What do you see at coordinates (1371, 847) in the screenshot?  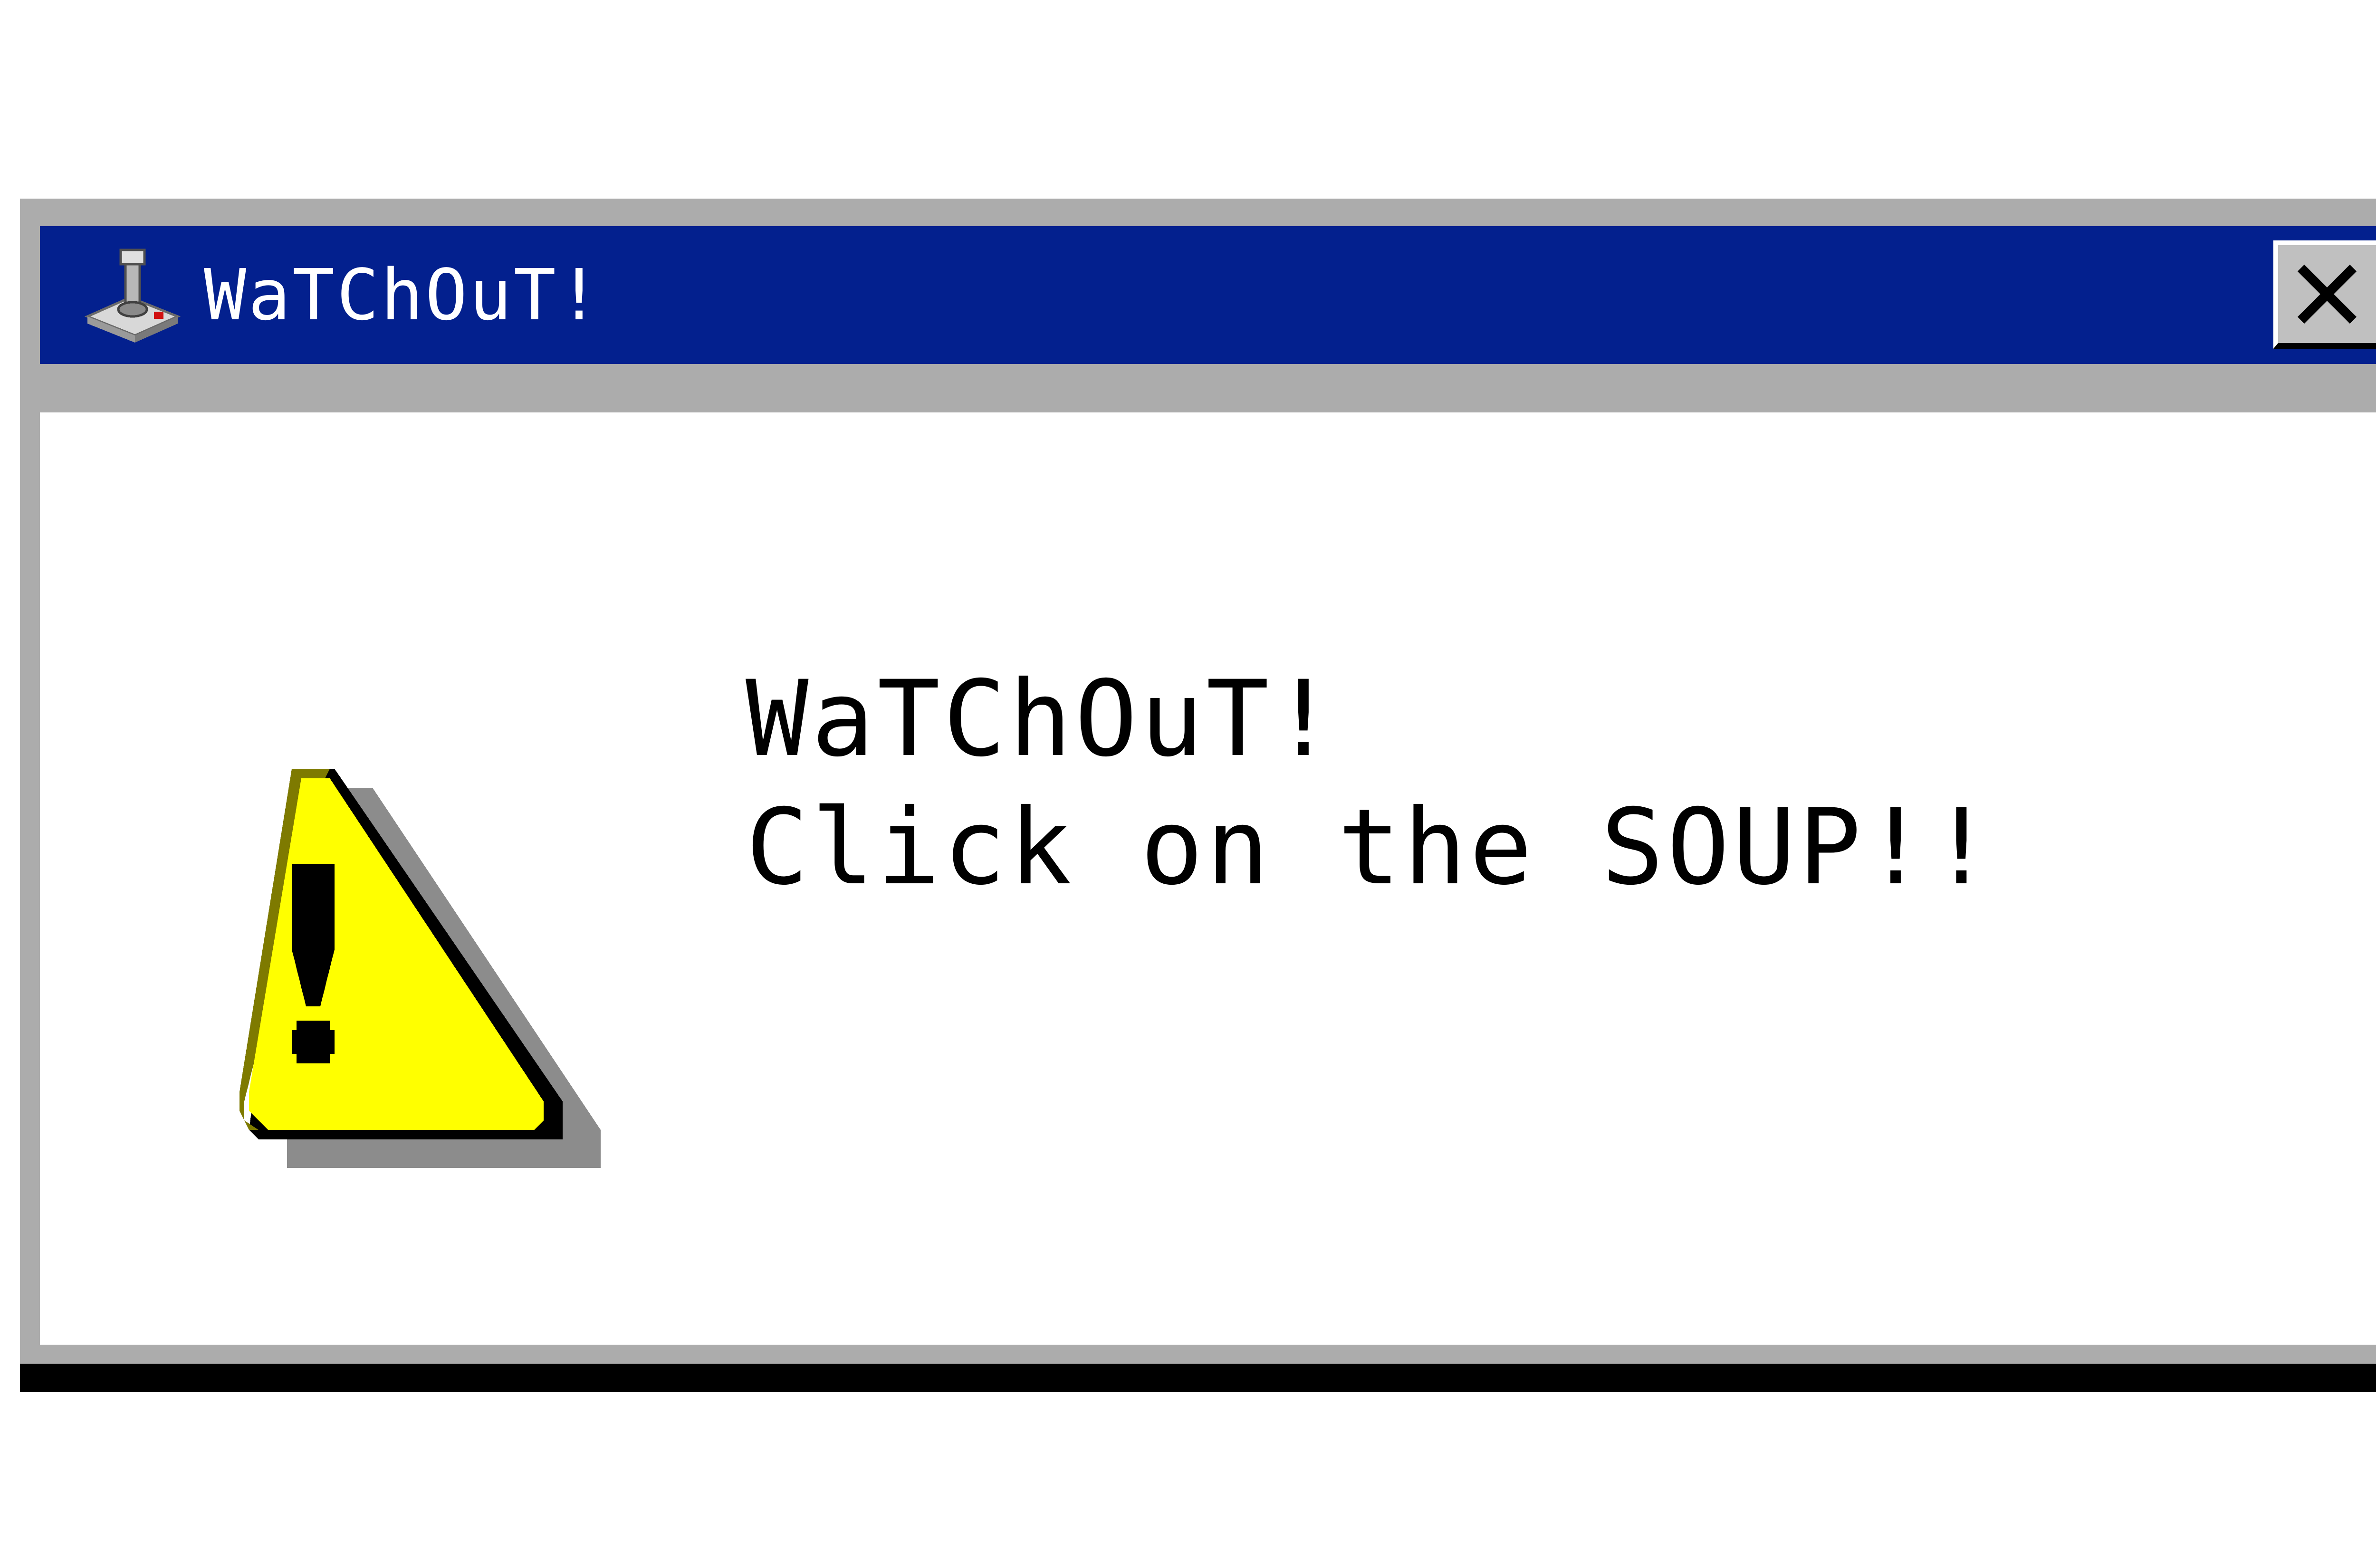 I see `message-body: Click on the SOUP!!` at bounding box center [1371, 847].